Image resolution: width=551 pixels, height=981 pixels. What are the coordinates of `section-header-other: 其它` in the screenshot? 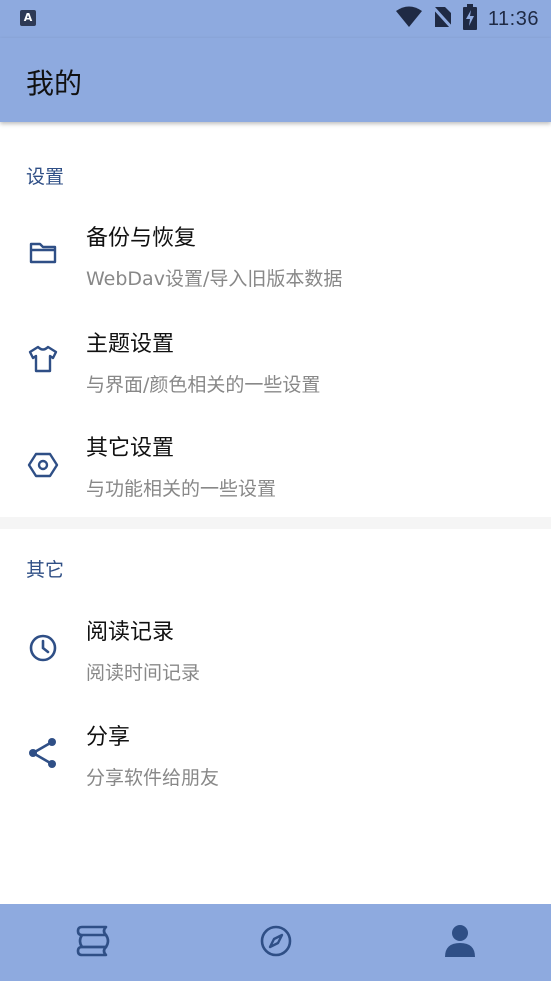 It's located at (45, 570).